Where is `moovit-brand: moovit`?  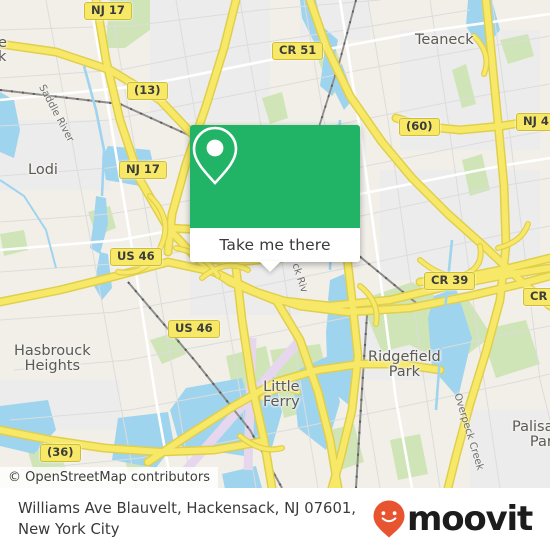
moovit-brand: moovit is located at coordinates (454, 519).